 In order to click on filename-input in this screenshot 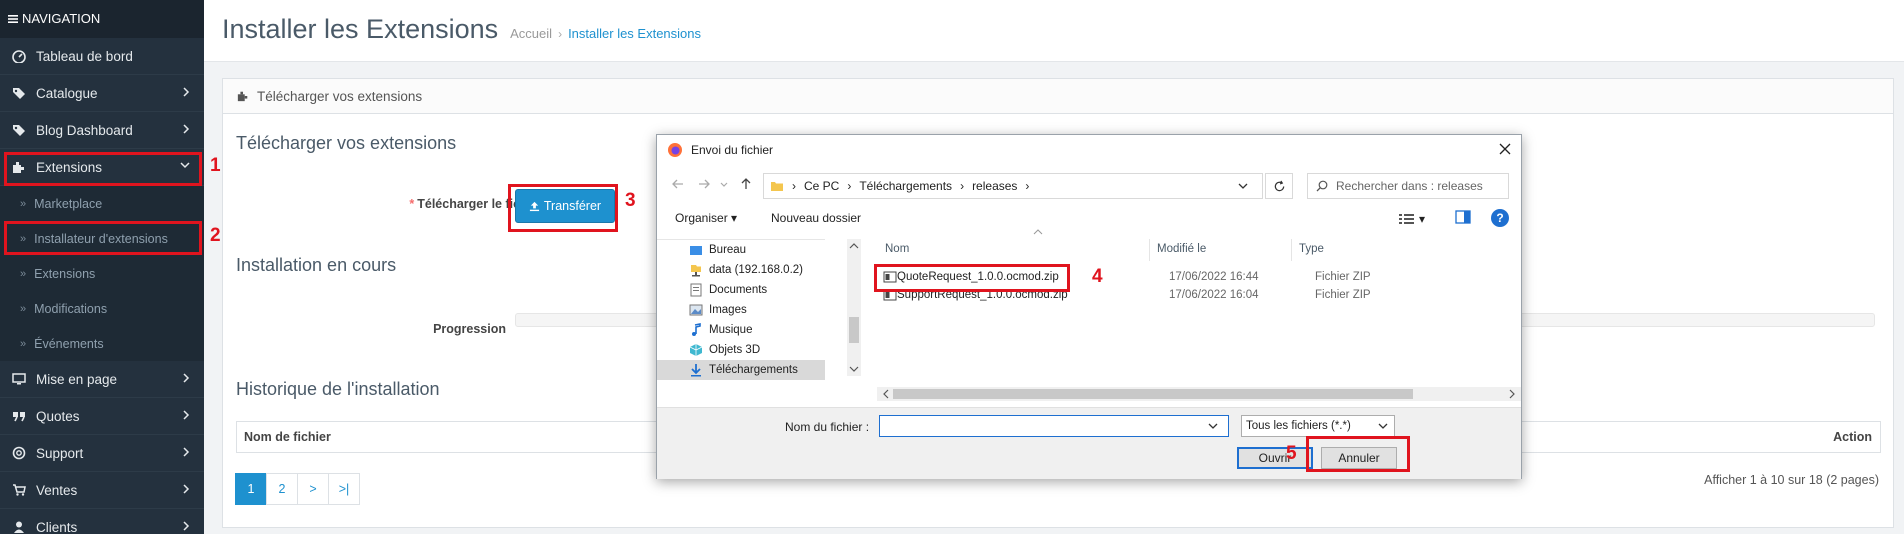, I will do `click(1054, 426)`.